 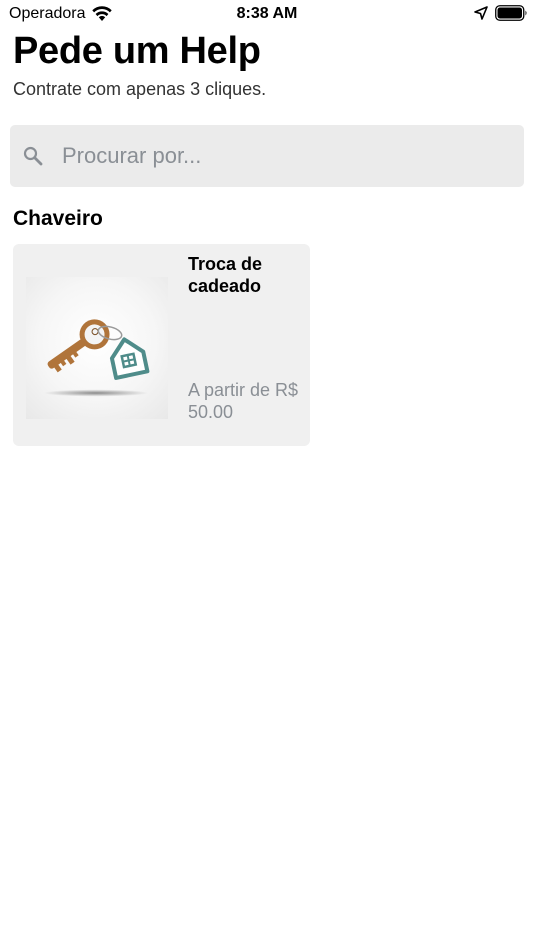 I want to click on service-title: Troca de cadeado, so click(x=225, y=275).